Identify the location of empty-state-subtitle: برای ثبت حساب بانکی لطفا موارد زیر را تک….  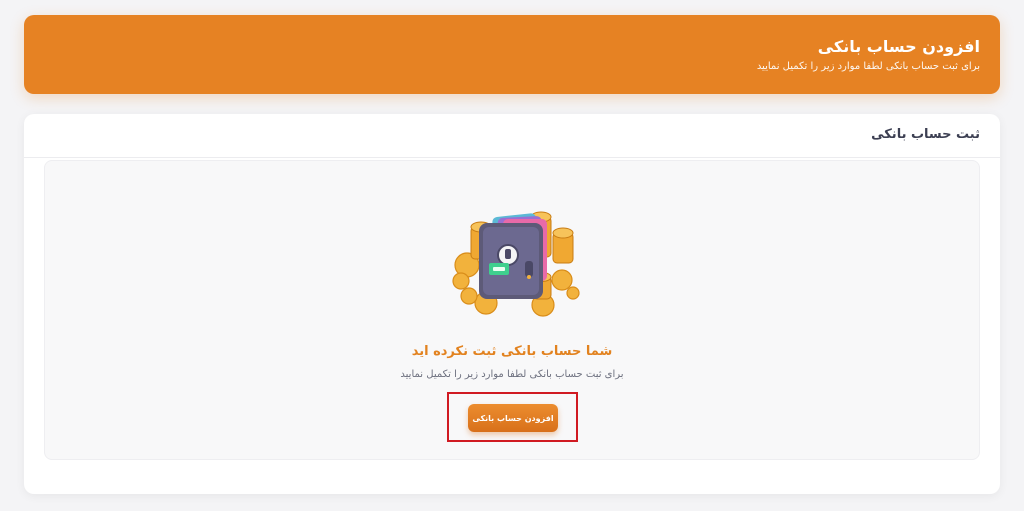
(512, 374).